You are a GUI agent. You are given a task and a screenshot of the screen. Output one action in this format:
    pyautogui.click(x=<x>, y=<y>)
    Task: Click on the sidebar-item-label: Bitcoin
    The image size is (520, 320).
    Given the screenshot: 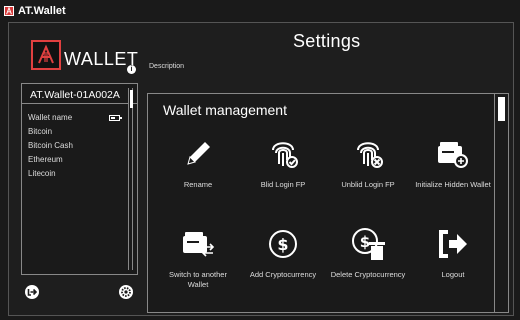 What is the action you would take?
    pyautogui.click(x=40, y=131)
    